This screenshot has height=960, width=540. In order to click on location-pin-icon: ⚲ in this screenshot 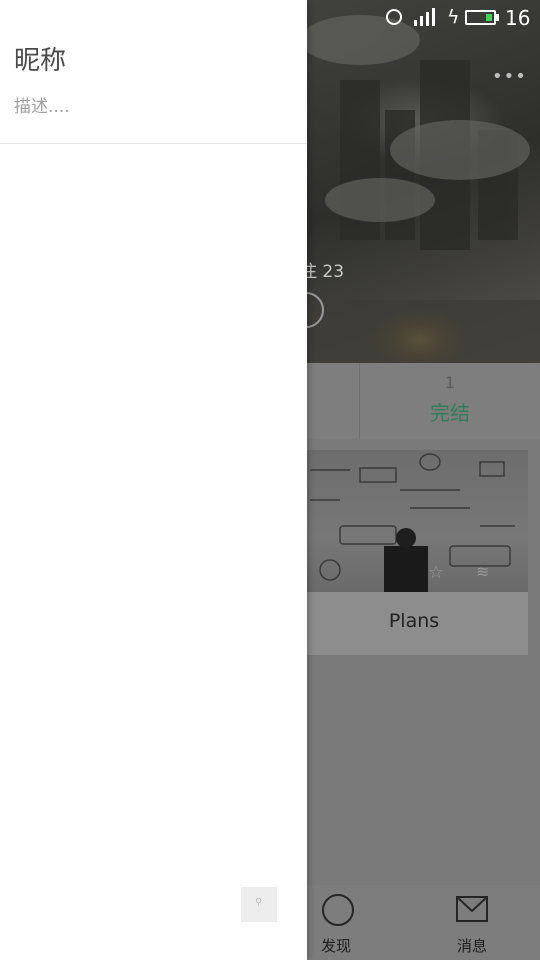, I will do `click(259, 902)`.